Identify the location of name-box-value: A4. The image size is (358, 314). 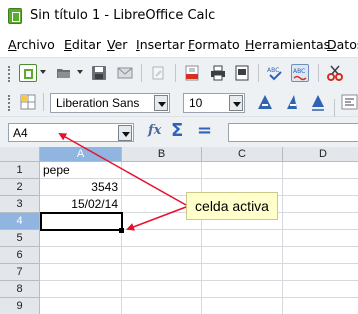
(20, 133).